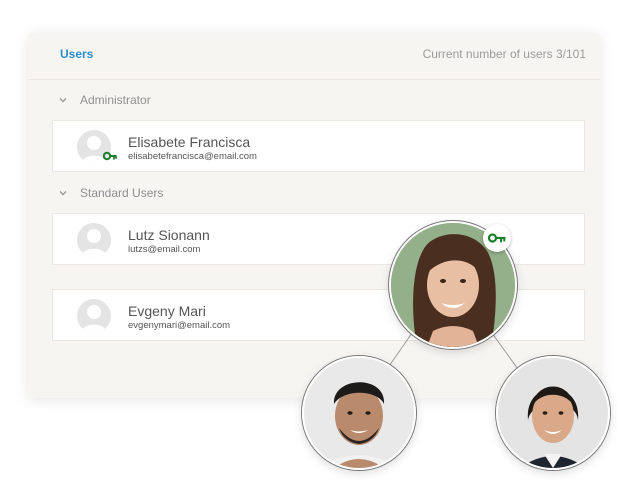 The height and width of the screenshot is (480, 630). I want to click on user-portrait-photo-man, so click(359, 413).